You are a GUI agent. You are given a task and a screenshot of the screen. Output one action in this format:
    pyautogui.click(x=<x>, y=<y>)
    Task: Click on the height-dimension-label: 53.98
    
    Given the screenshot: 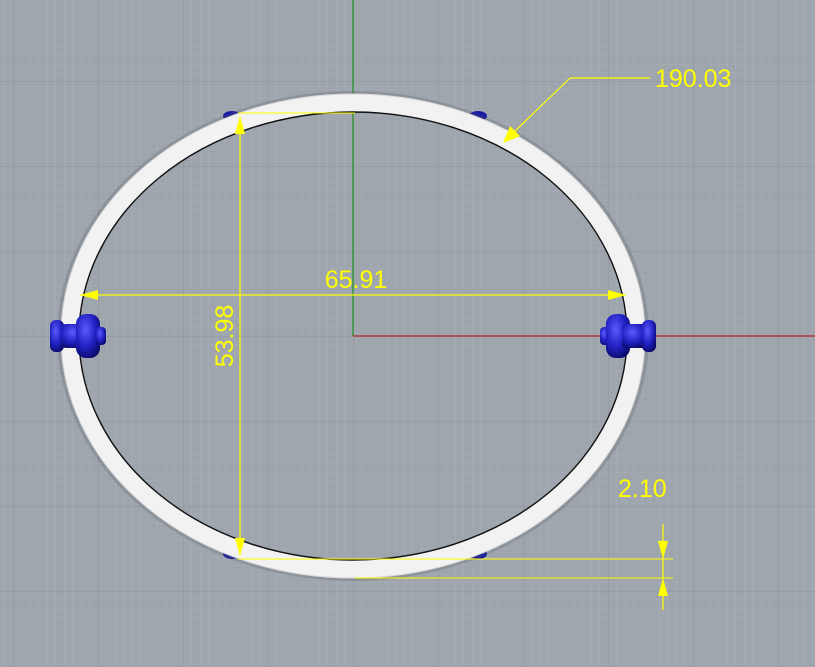 What is the action you would take?
    pyautogui.click(x=225, y=336)
    